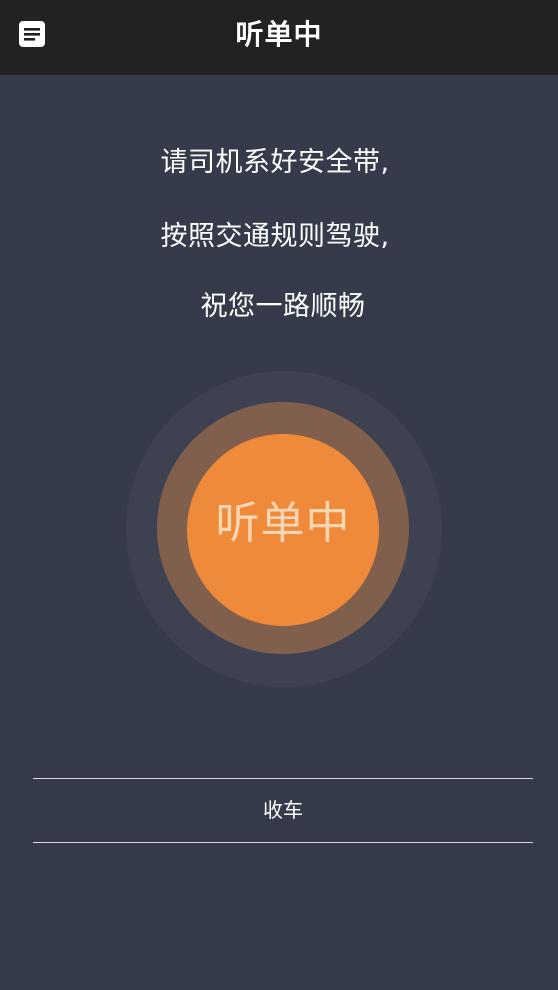 Image resolution: width=558 pixels, height=990 pixels. Describe the element at coordinates (283, 306) in the screenshot. I see `safety-message-line-3: 祝您一路顺畅` at that location.